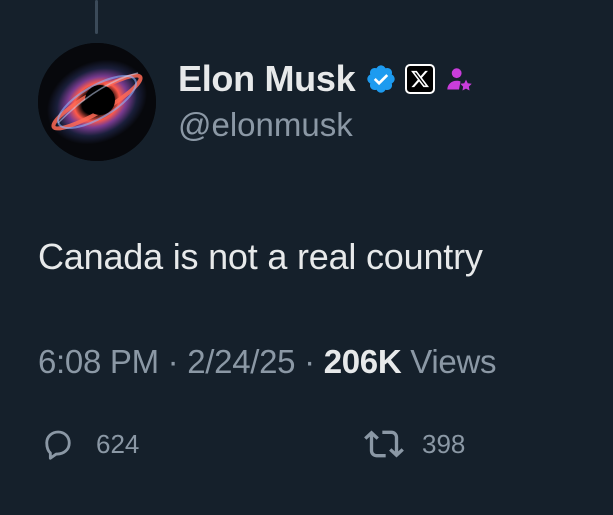 The width and height of the screenshot is (613, 515). I want to click on avatar, so click(97, 102).